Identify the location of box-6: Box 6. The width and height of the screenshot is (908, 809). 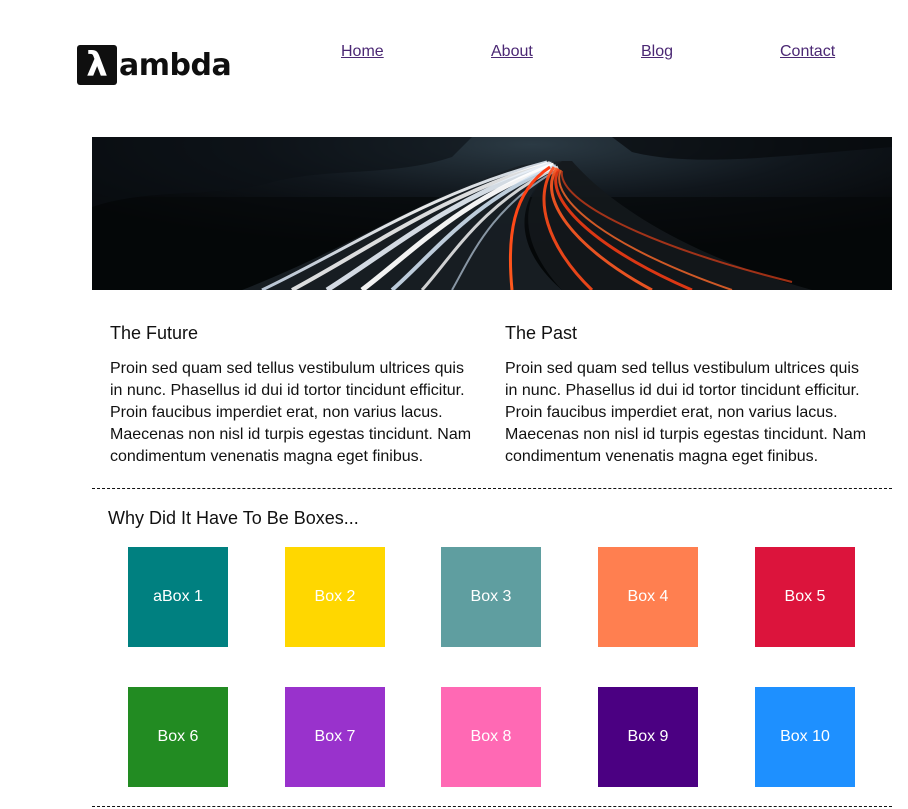
(178, 737).